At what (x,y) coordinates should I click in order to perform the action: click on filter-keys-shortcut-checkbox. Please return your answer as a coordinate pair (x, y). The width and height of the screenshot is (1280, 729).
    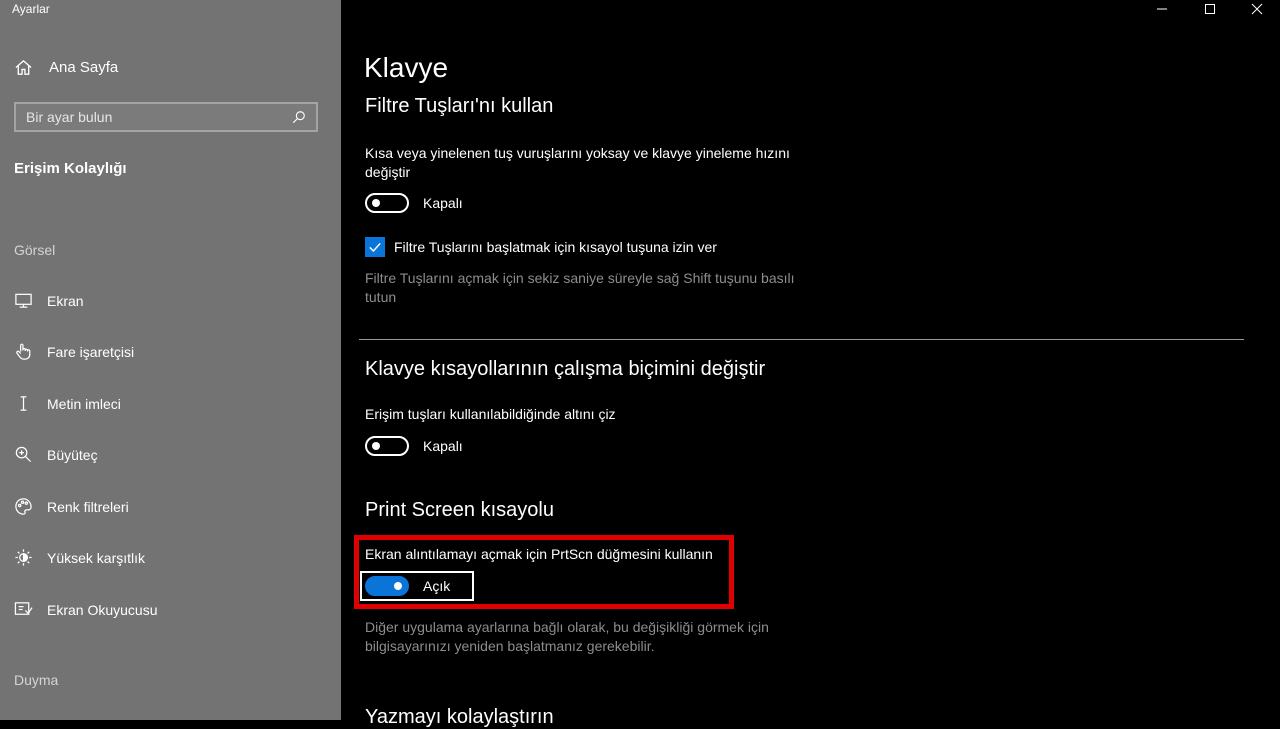
    Looking at the image, I should click on (375, 247).